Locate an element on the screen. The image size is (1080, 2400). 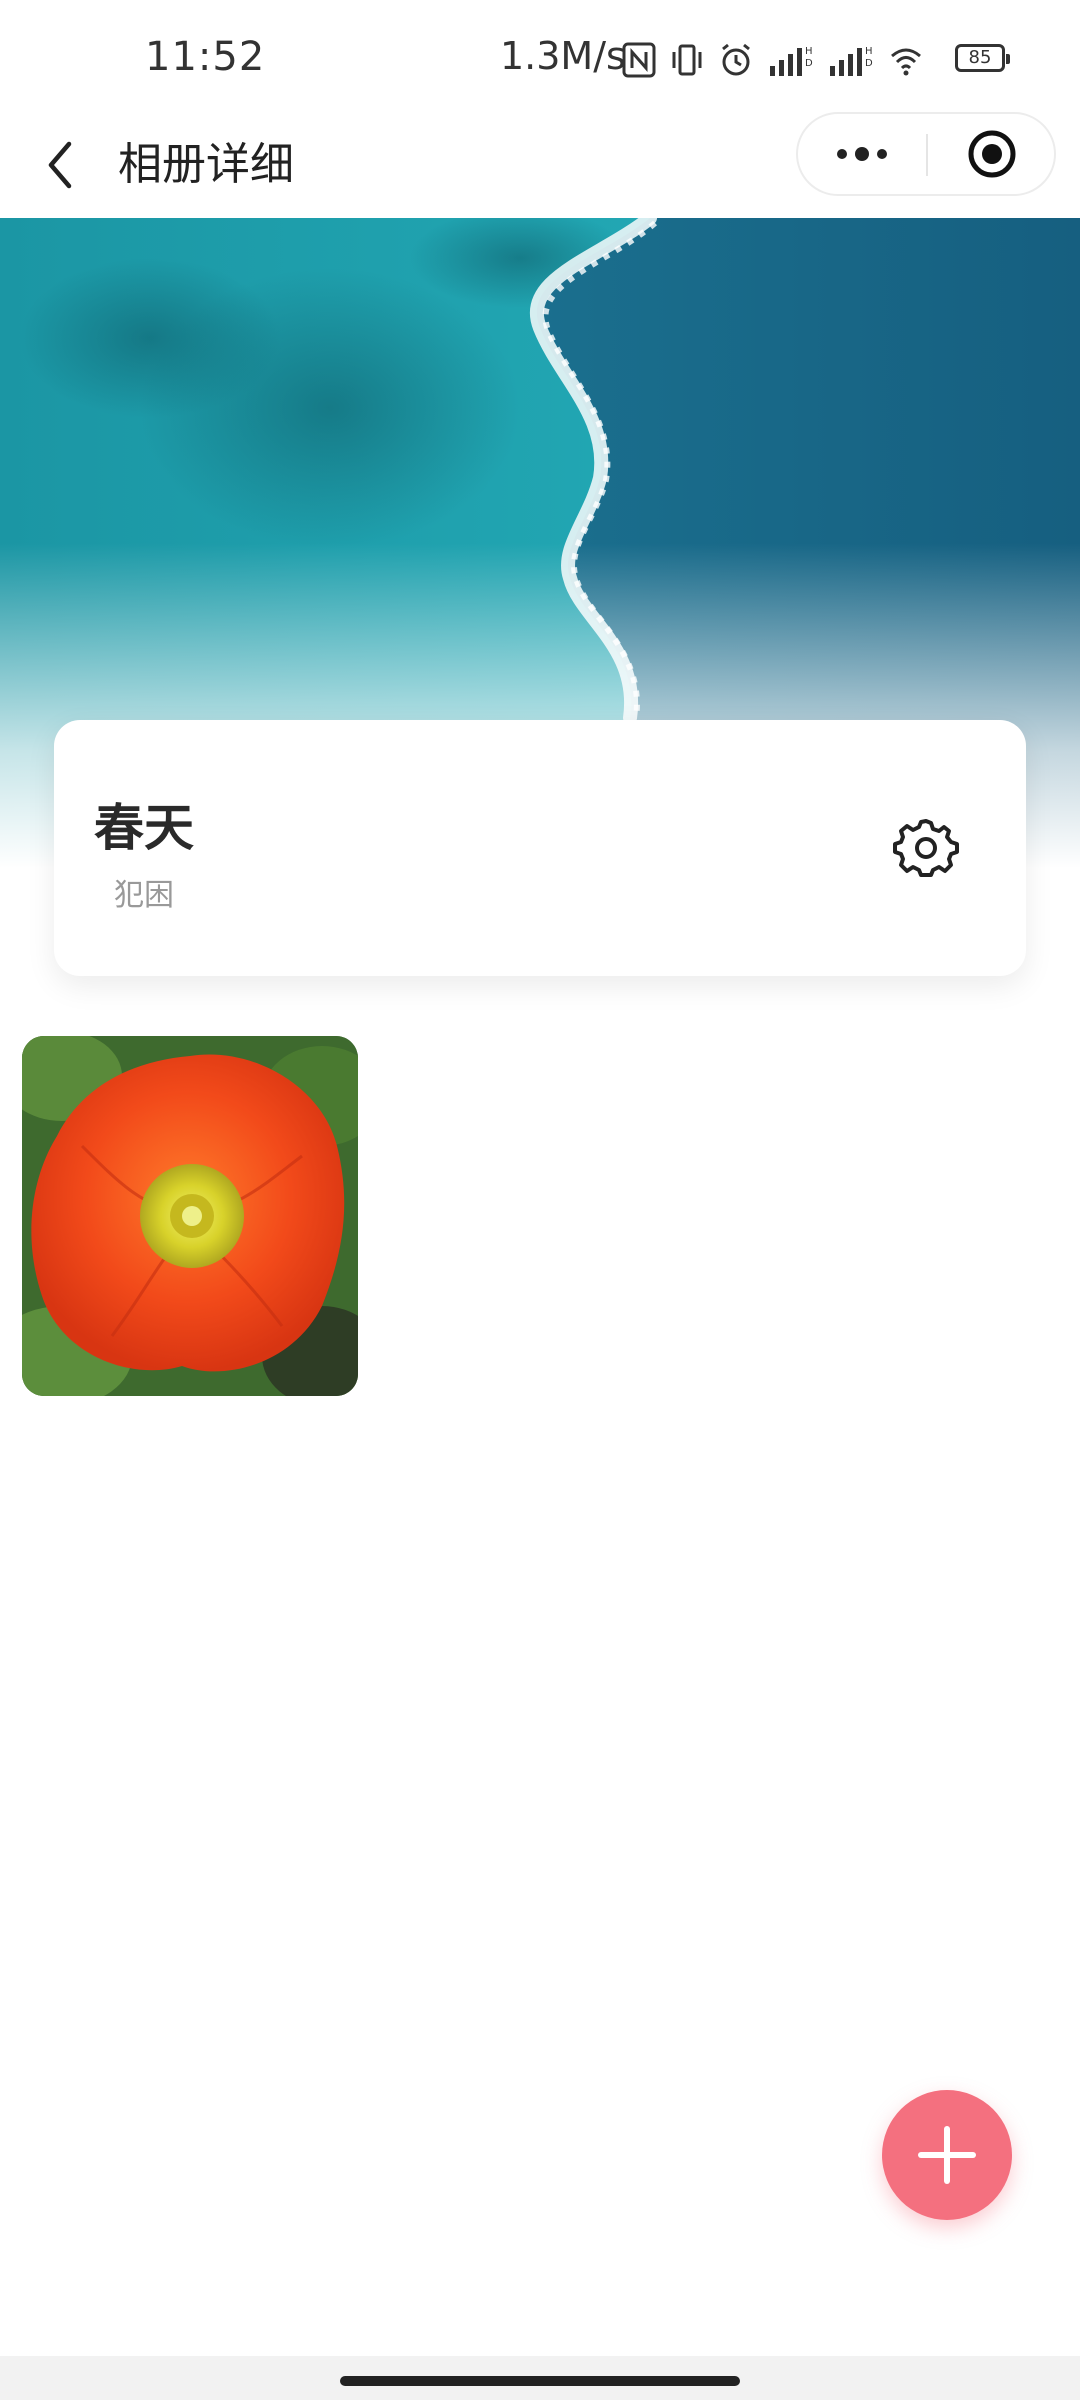
album-description: 犯困 is located at coordinates (144, 895).